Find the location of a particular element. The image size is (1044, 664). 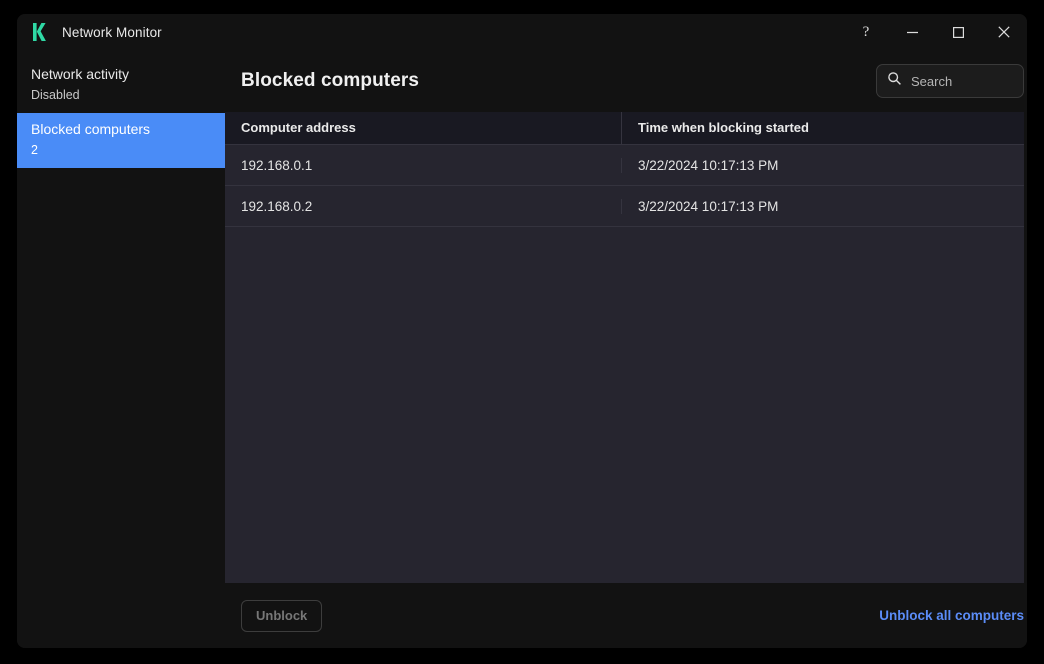

help-icon: ? is located at coordinates (866, 31).